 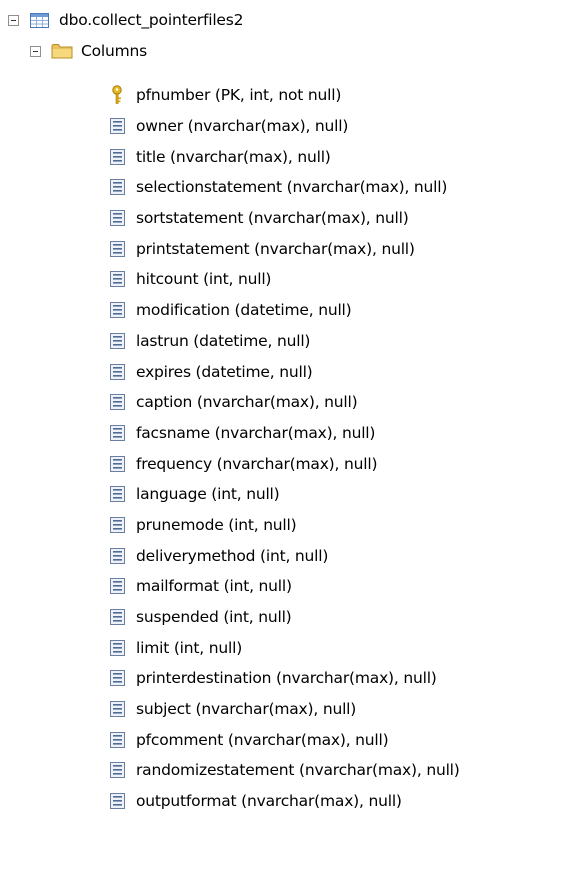 I want to click on column-item: caption (nvarchar(max), null), so click(x=284, y=402).